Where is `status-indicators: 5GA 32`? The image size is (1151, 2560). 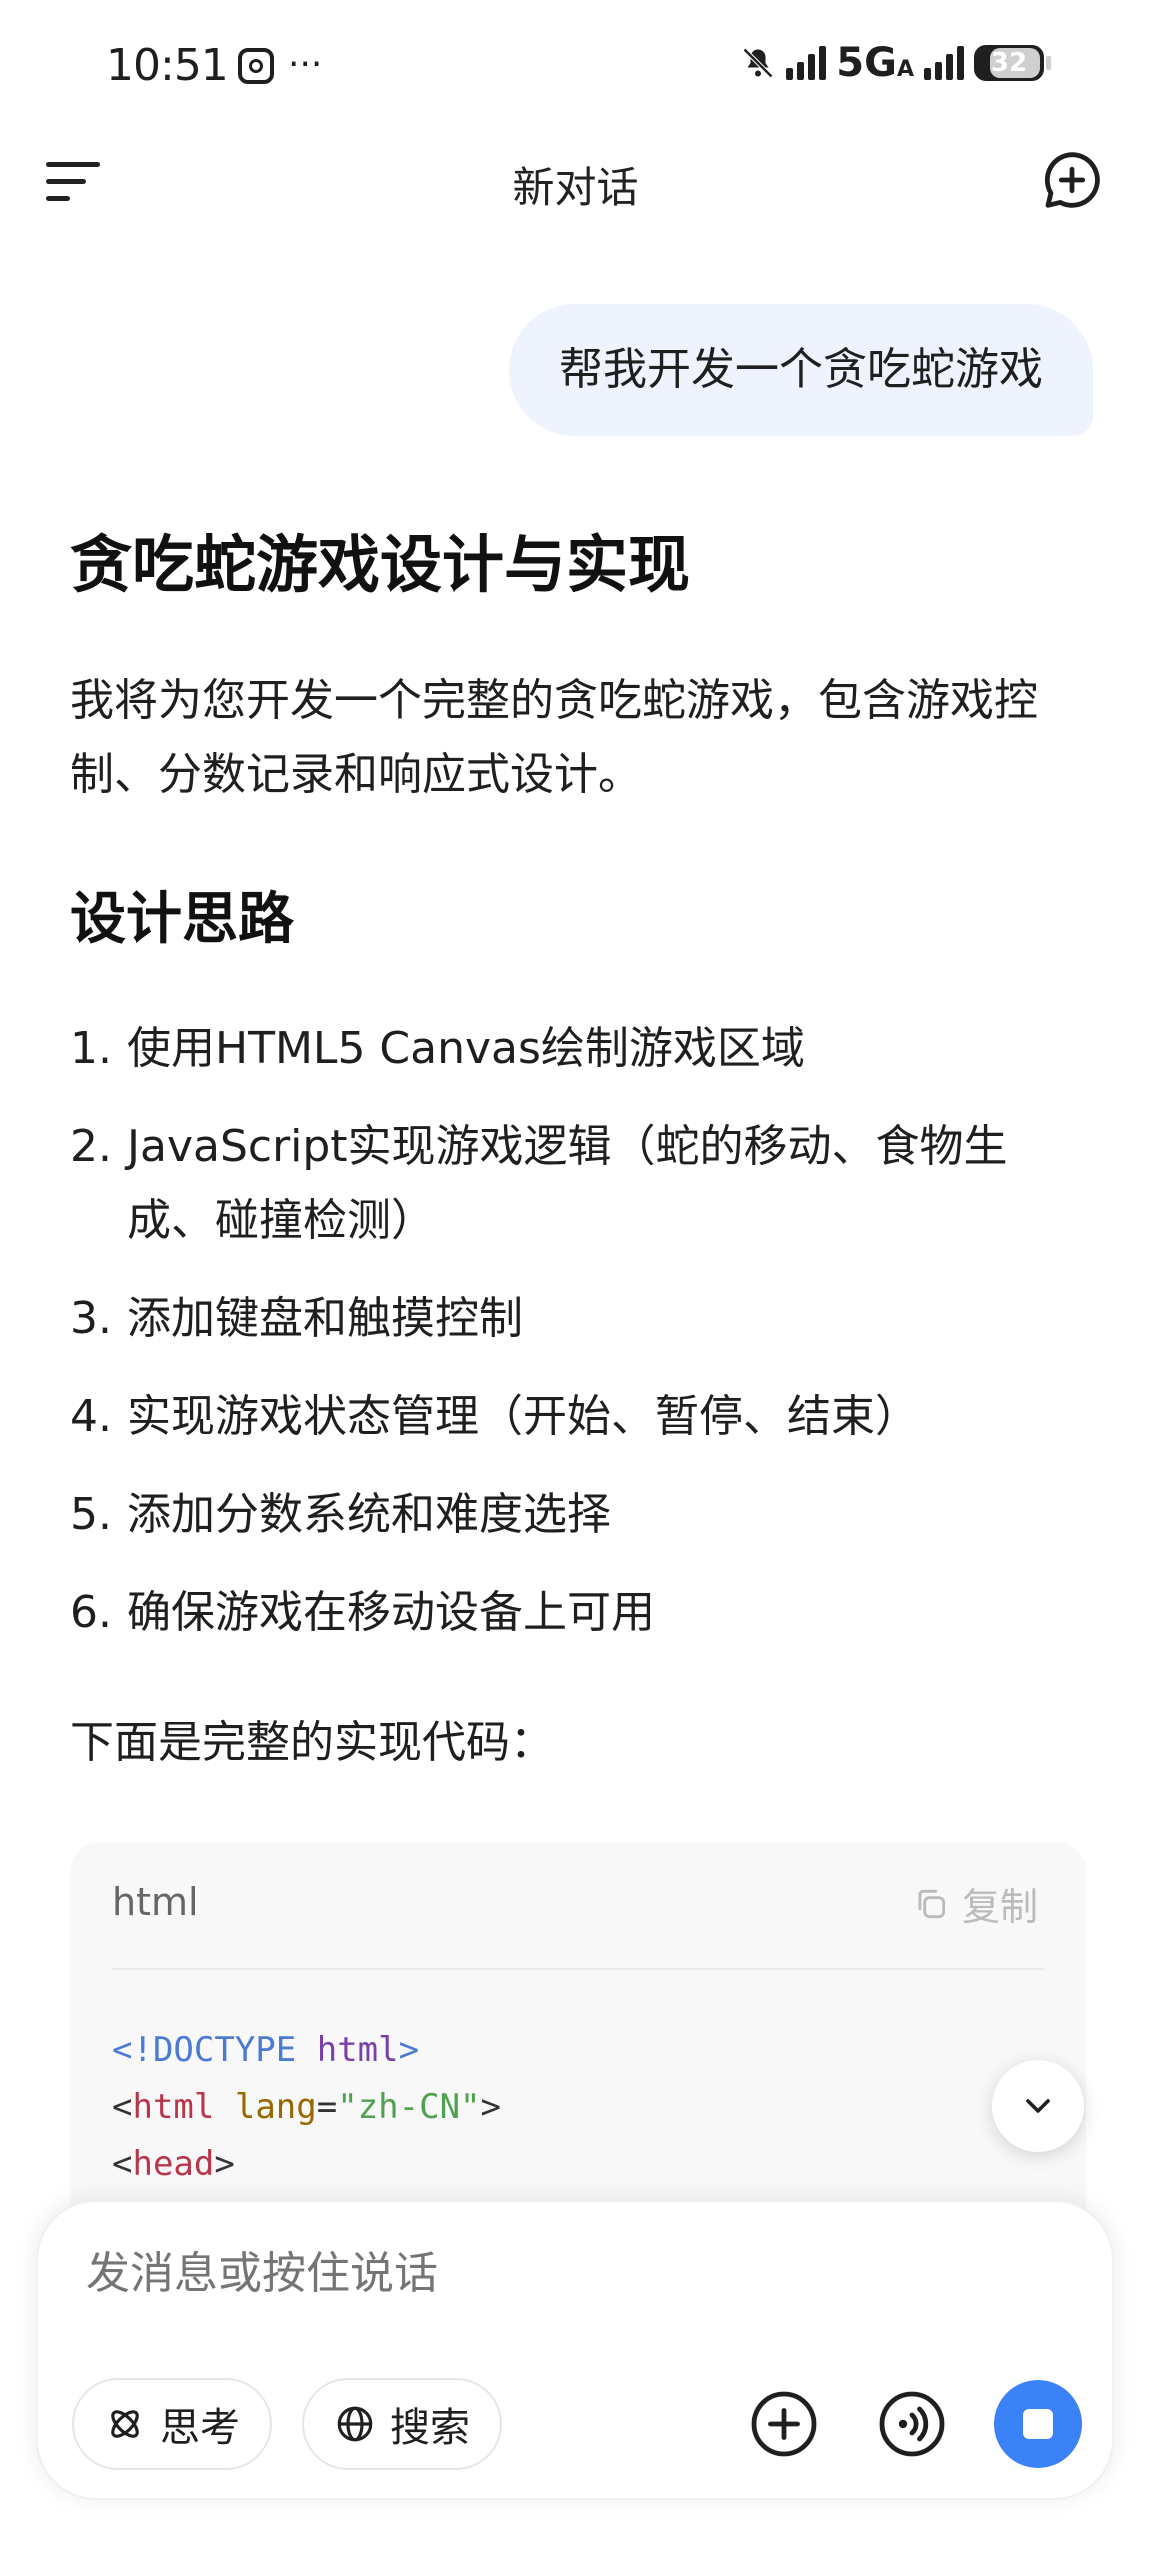 status-indicators: 5GA 32 is located at coordinates (895, 63).